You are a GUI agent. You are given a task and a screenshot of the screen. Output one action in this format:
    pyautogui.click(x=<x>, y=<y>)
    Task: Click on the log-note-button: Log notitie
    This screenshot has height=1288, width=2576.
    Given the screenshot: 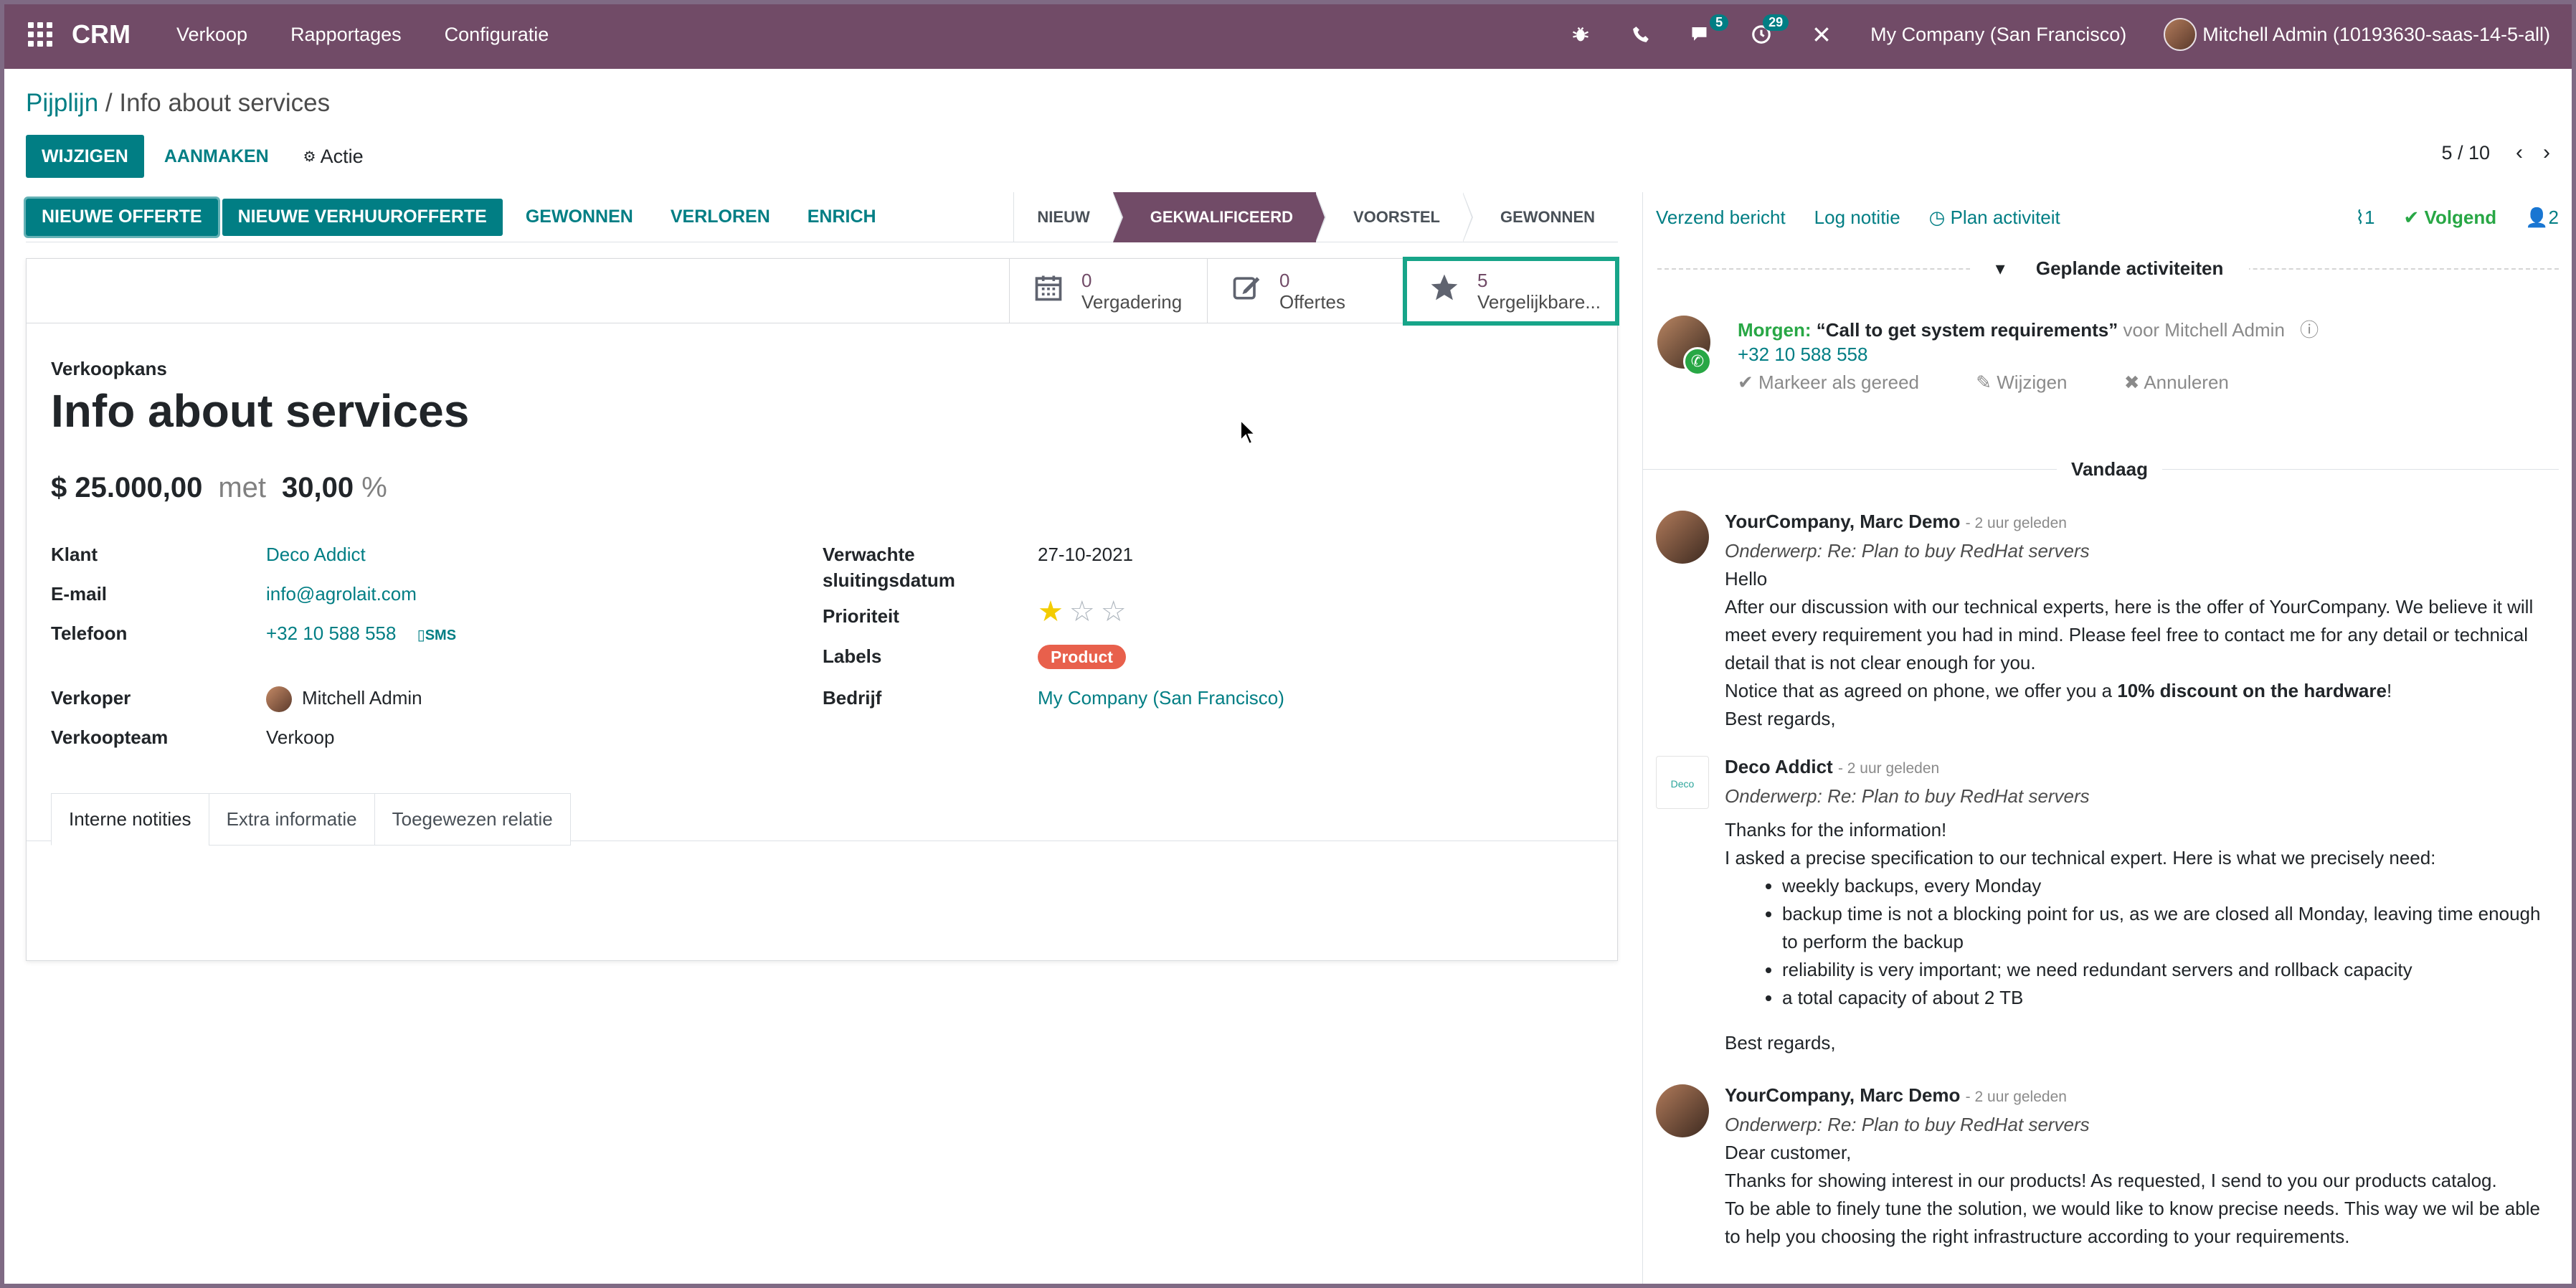 What is the action you would take?
    pyautogui.click(x=1857, y=218)
    